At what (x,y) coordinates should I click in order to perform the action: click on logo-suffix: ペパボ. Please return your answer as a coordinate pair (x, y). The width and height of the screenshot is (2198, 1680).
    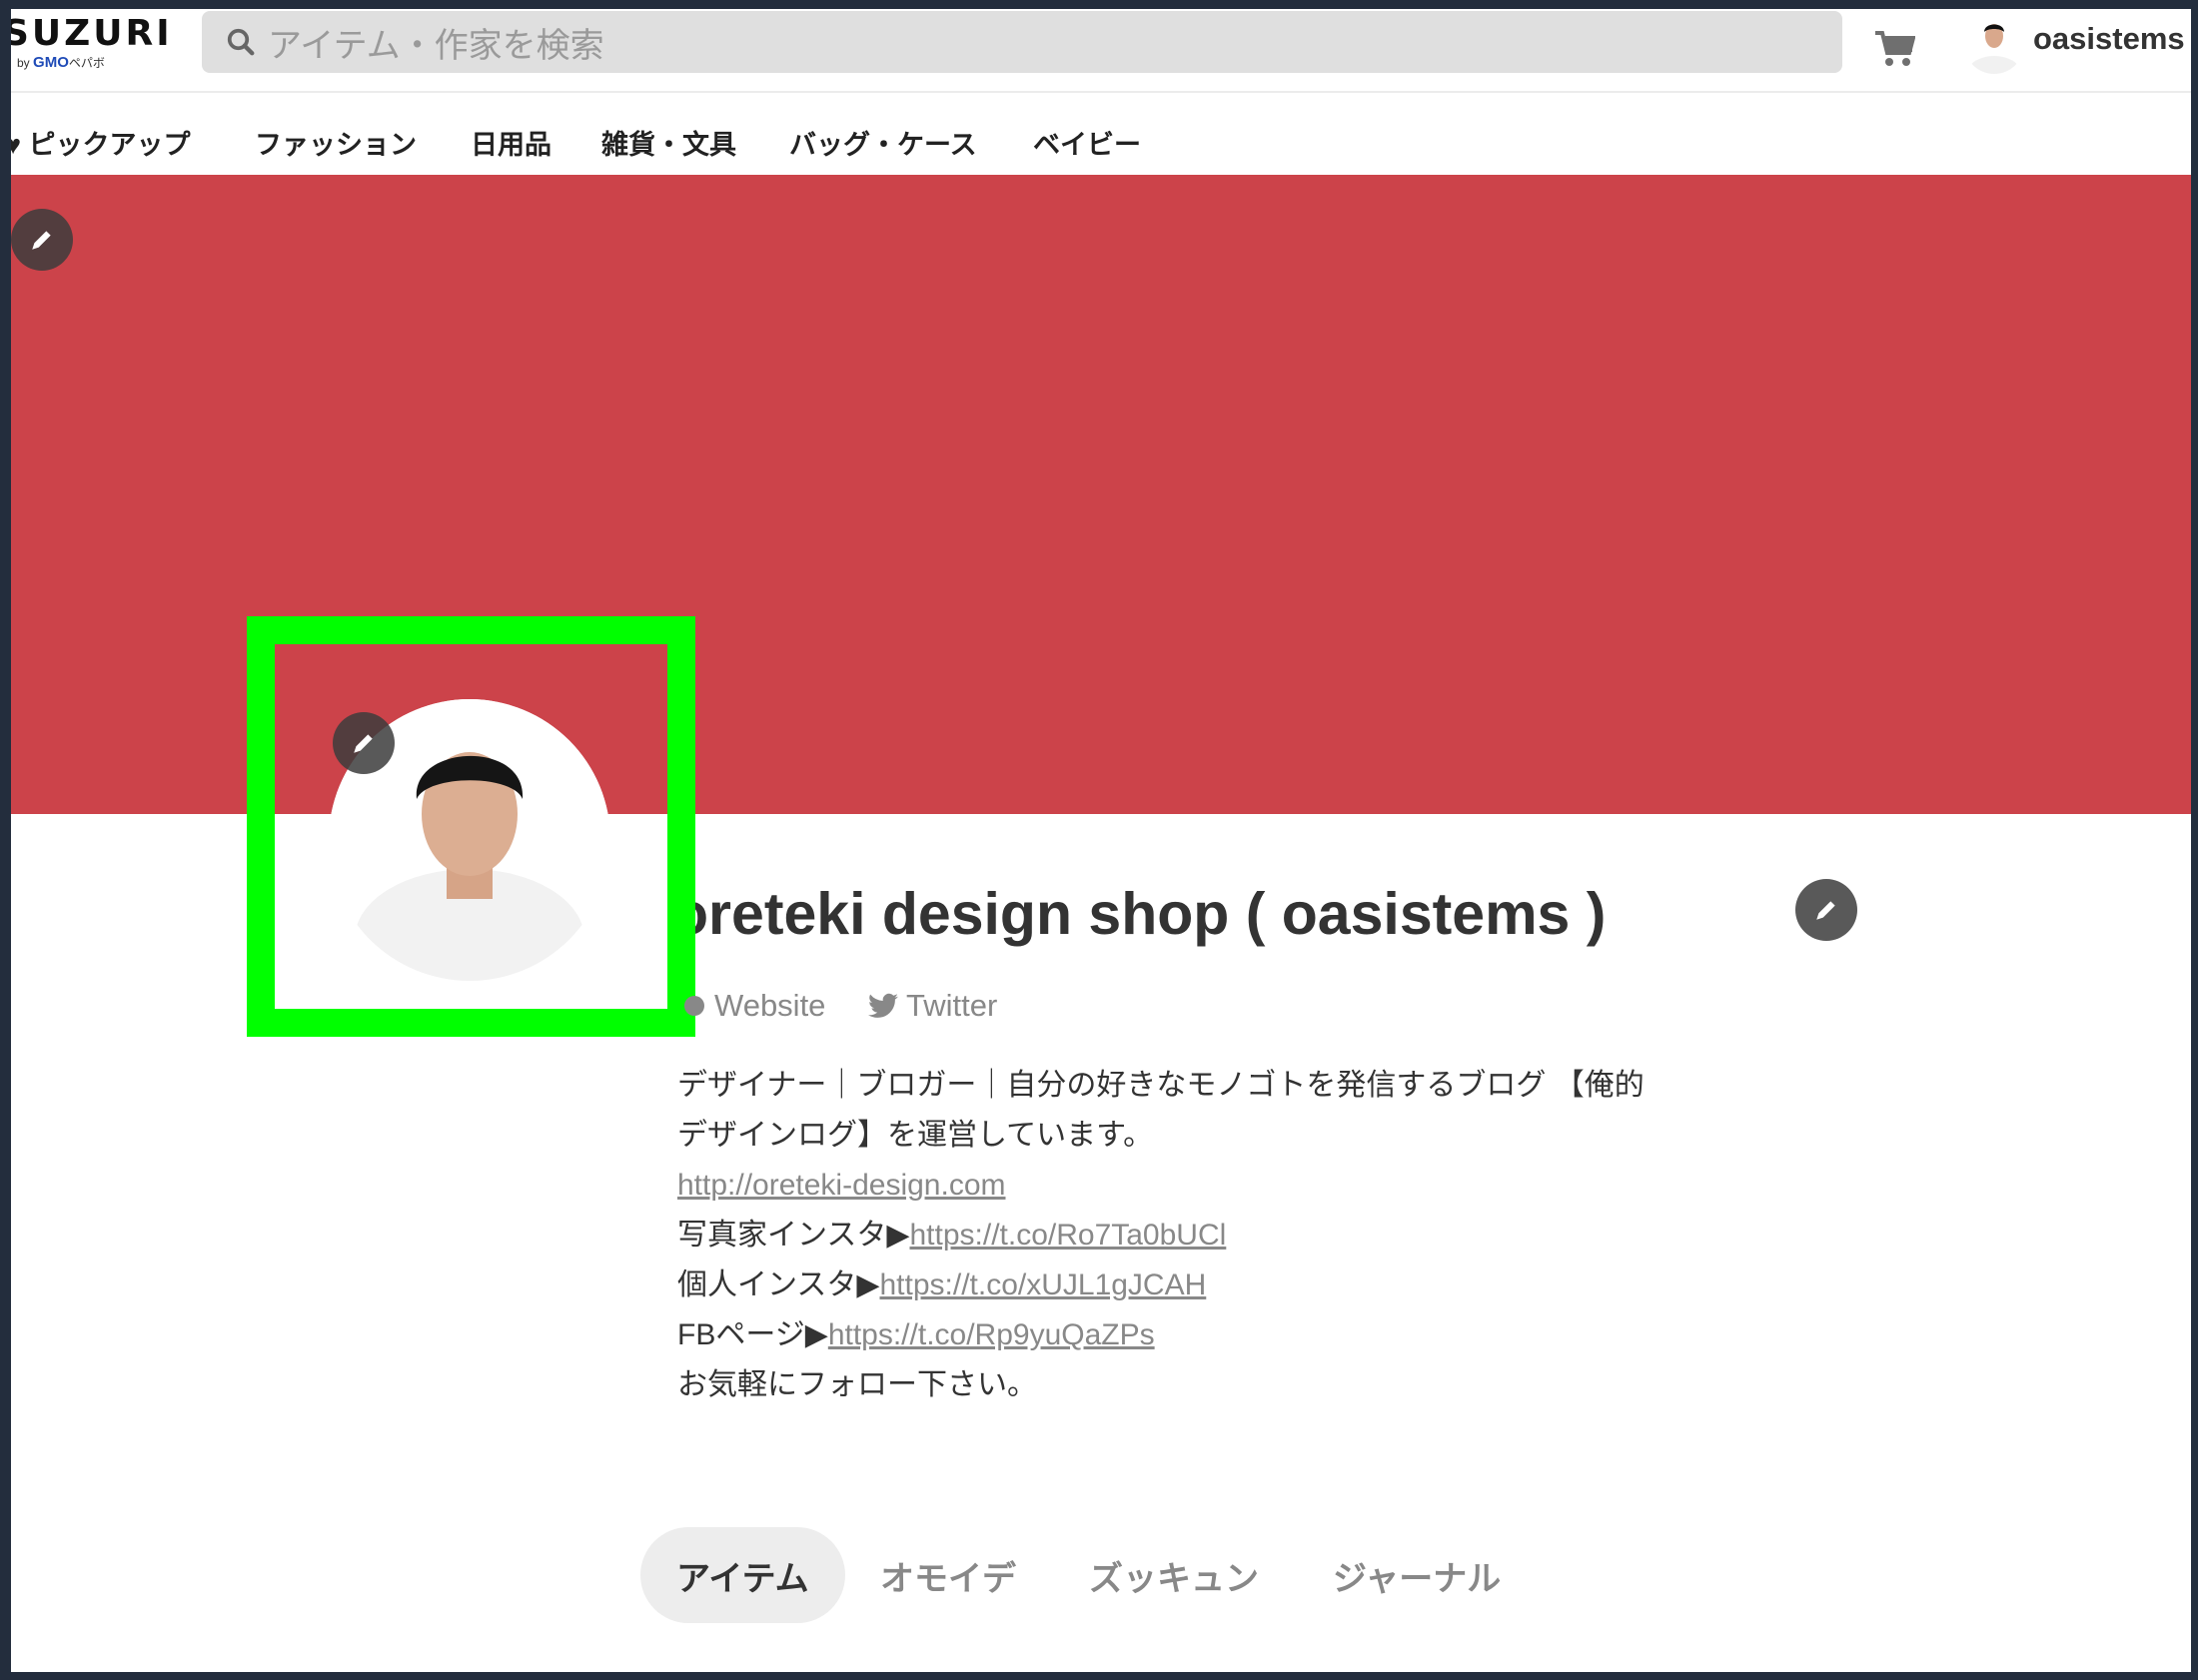
    Looking at the image, I should click on (87, 63).